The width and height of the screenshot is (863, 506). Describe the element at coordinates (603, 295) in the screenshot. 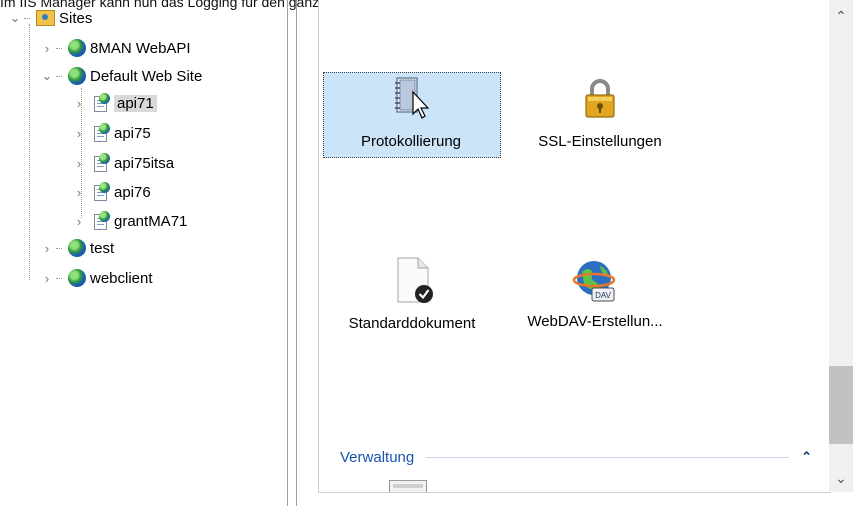

I see `dav-badge-text: DAV` at that location.